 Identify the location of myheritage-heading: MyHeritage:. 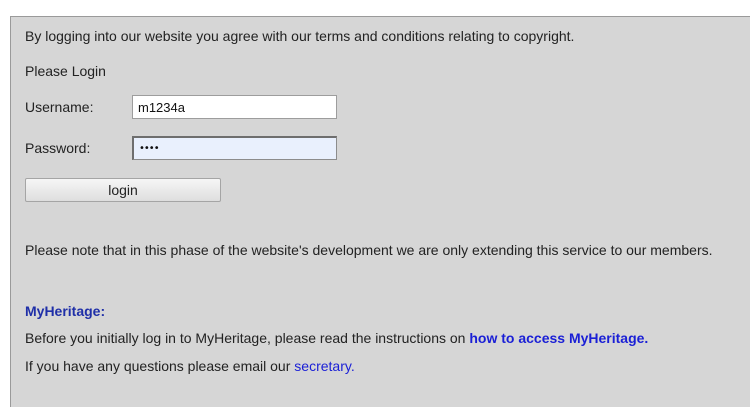
(65, 311).